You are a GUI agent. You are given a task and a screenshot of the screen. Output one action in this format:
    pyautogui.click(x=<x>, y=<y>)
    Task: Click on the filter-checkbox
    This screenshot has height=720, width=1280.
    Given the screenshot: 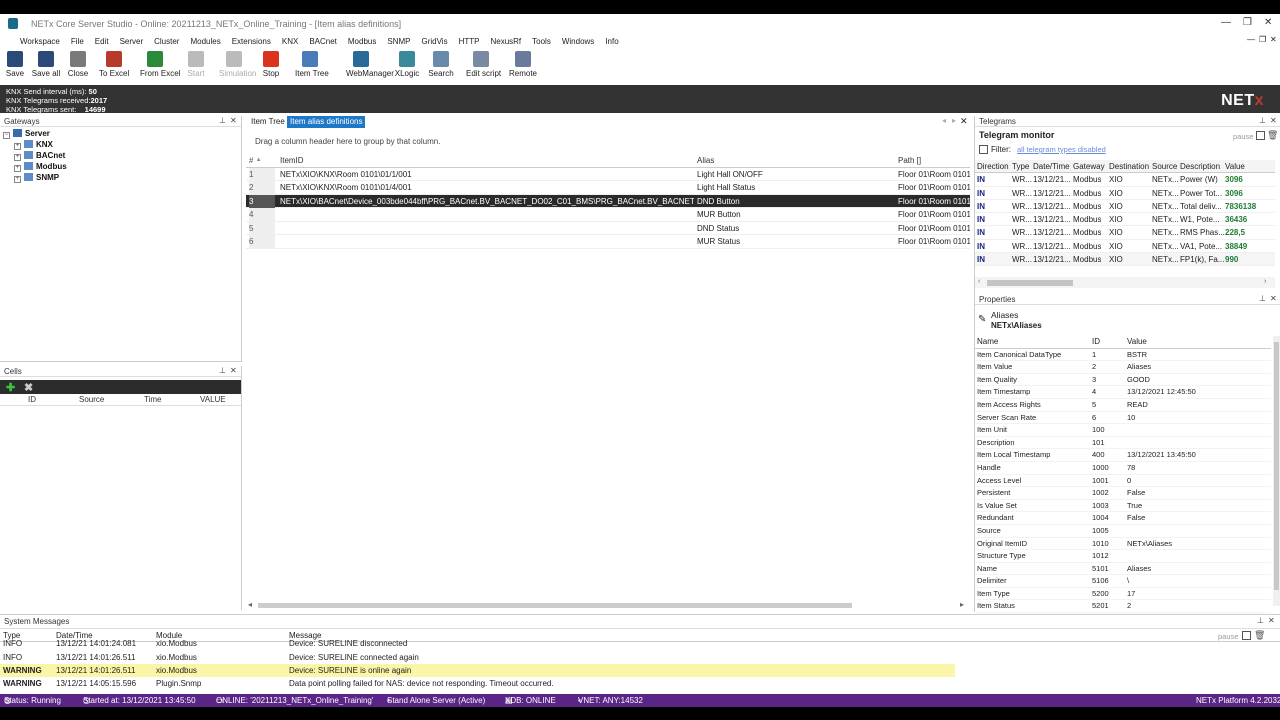 What is the action you would take?
    pyautogui.click(x=983, y=149)
    